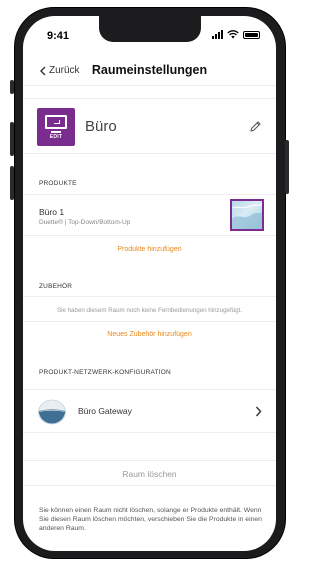 Image resolution: width=320 pixels, height=561 pixels. Describe the element at coordinates (217, 34) in the screenshot. I see `signal-icon` at that location.